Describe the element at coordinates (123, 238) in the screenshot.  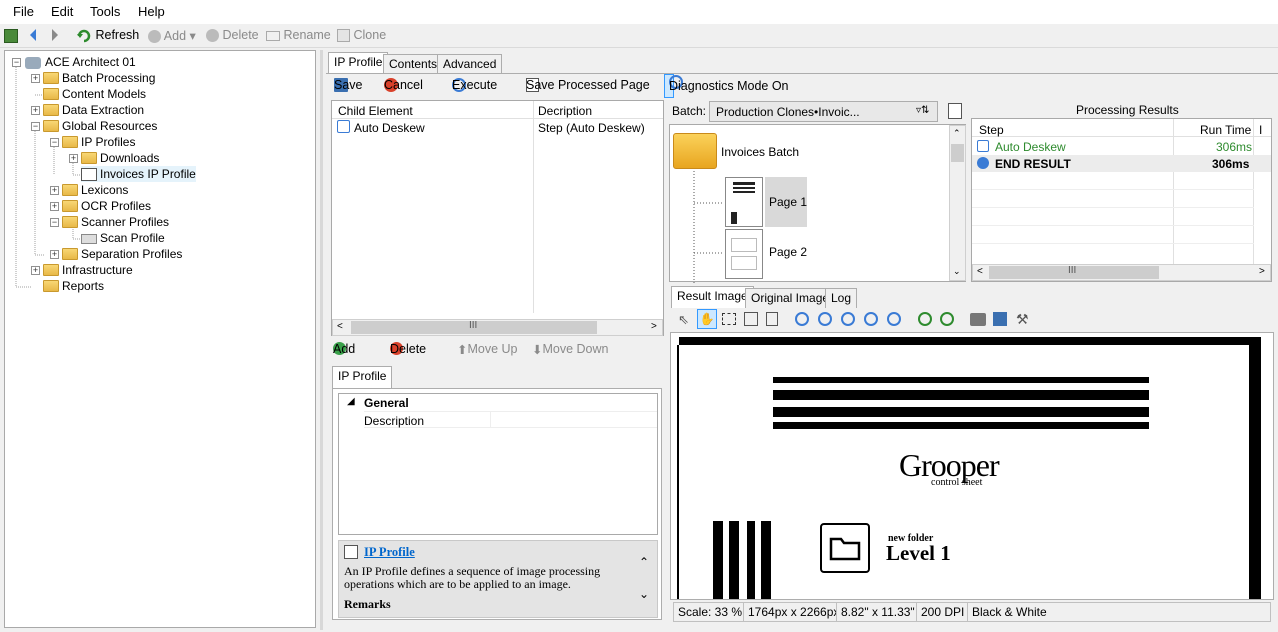
I see `tree-item-scan-profile: Scan Profile` at that location.